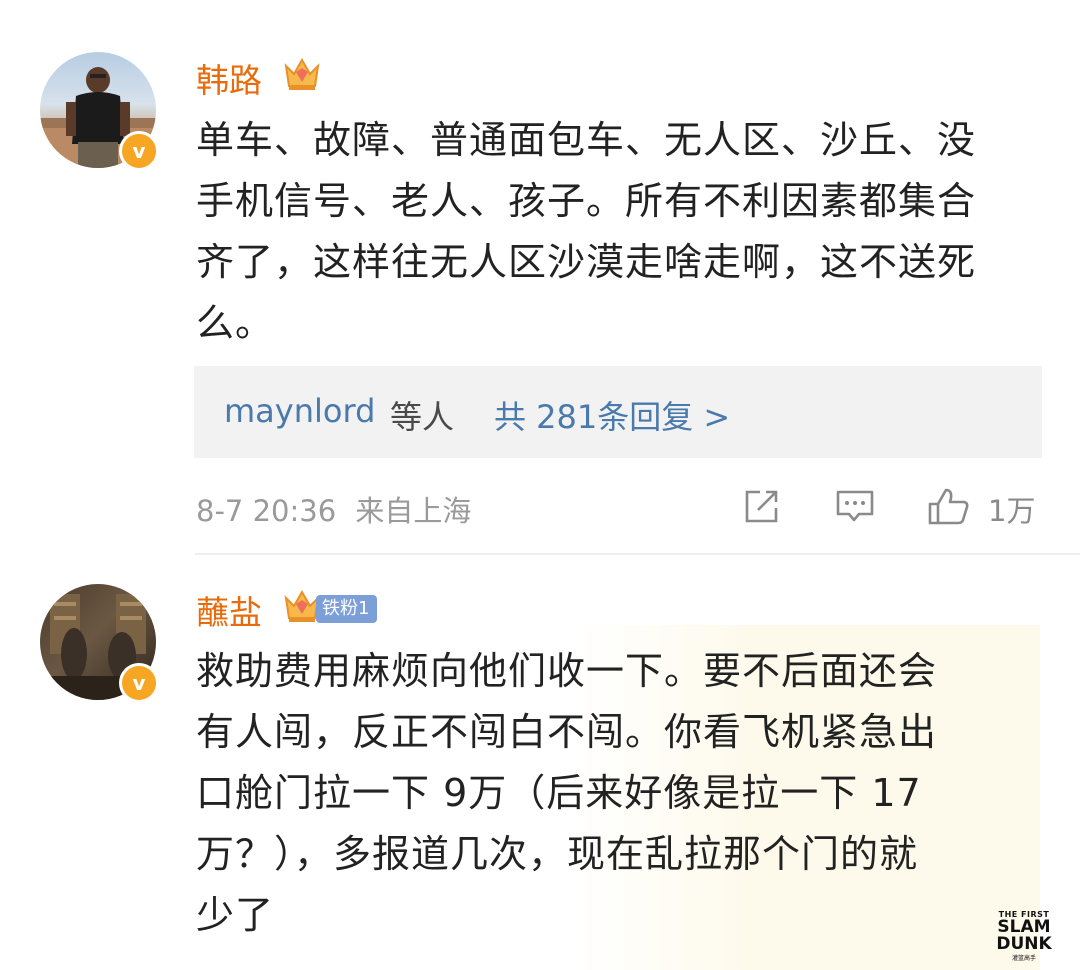  What do you see at coordinates (229, 610) in the screenshot?
I see `username: 蘸盐` at bounding box center [229, 610].